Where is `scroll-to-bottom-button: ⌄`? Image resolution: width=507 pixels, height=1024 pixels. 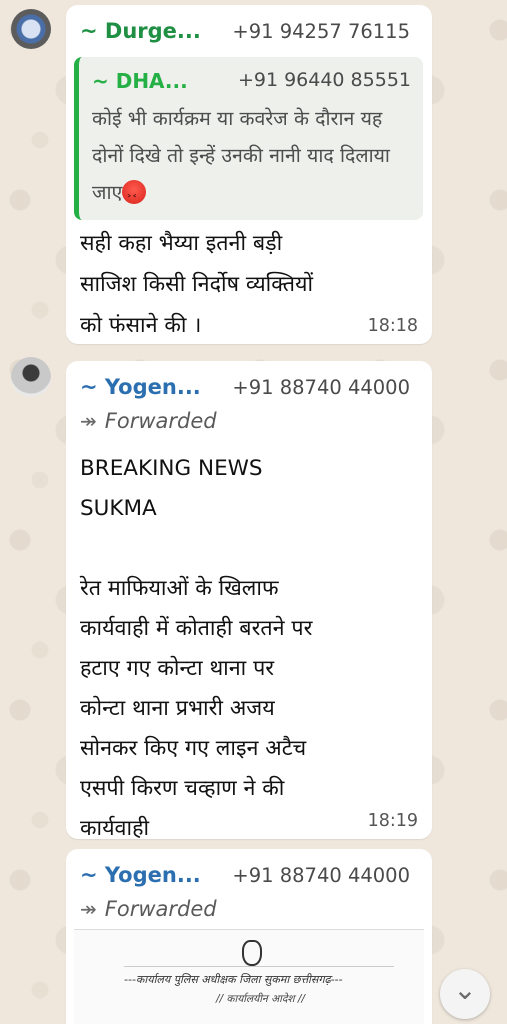 scroll-to-bottom-button: ⌄ is located at coordinates (465, 994).